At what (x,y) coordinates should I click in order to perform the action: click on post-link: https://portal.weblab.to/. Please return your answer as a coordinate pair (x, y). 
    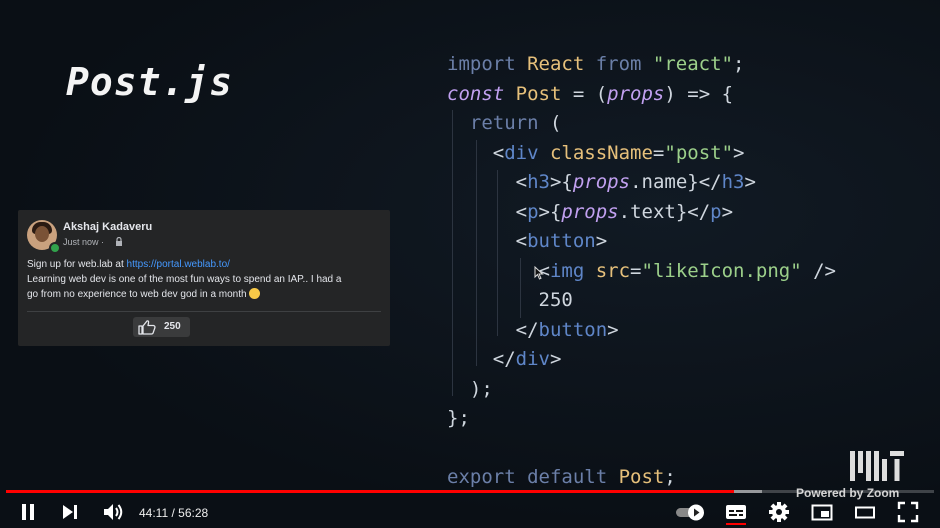
    Looking at the image, I should click on (178, 264).